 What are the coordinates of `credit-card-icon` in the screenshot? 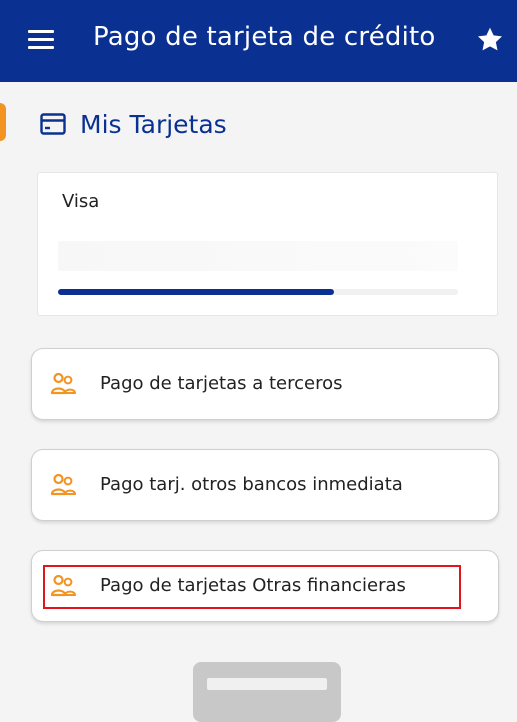 It's located at (53, 124).